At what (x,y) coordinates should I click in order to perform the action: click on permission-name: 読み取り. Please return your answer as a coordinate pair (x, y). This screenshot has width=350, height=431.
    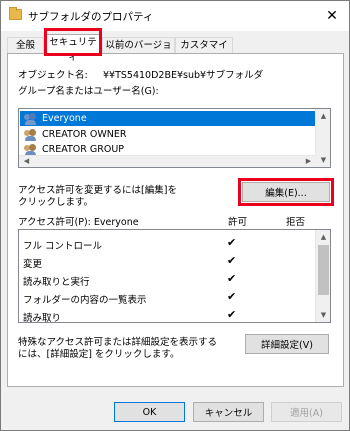
    Looking at the image, I should click on (42, 318).